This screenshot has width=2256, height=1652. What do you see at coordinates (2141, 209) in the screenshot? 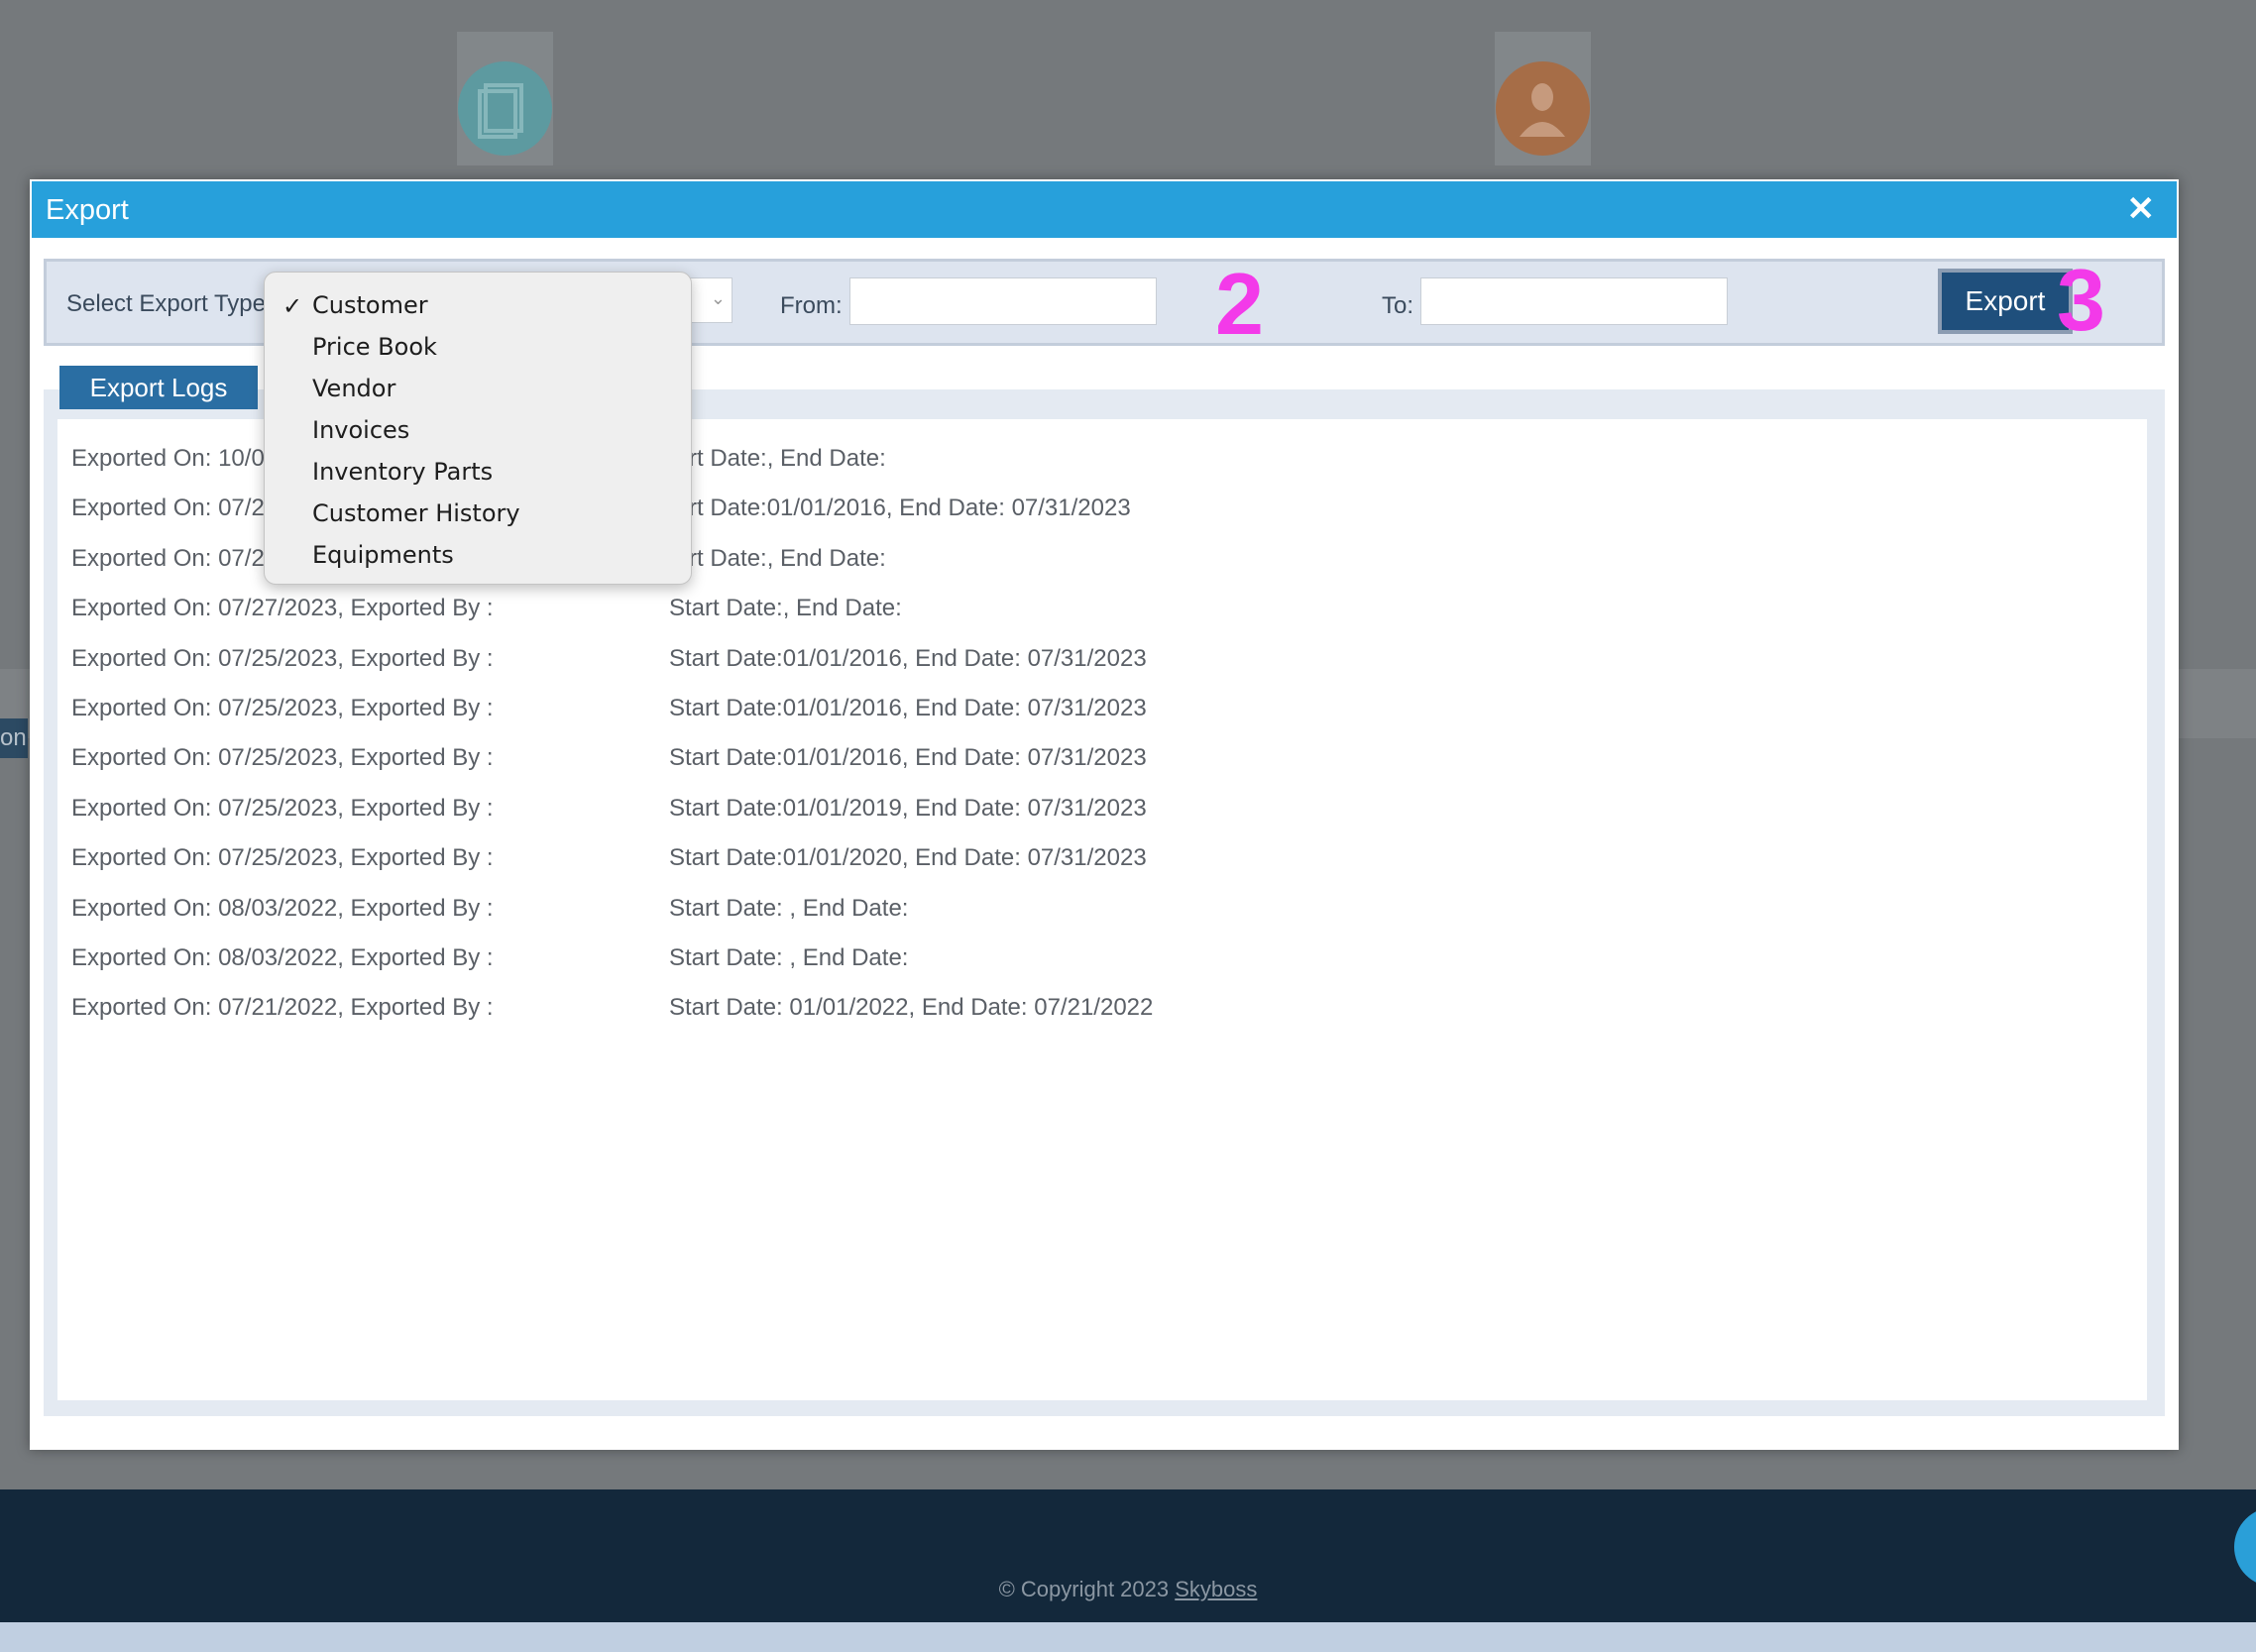
I see `close-icon: ✕` at bounding box center [2141, 209].